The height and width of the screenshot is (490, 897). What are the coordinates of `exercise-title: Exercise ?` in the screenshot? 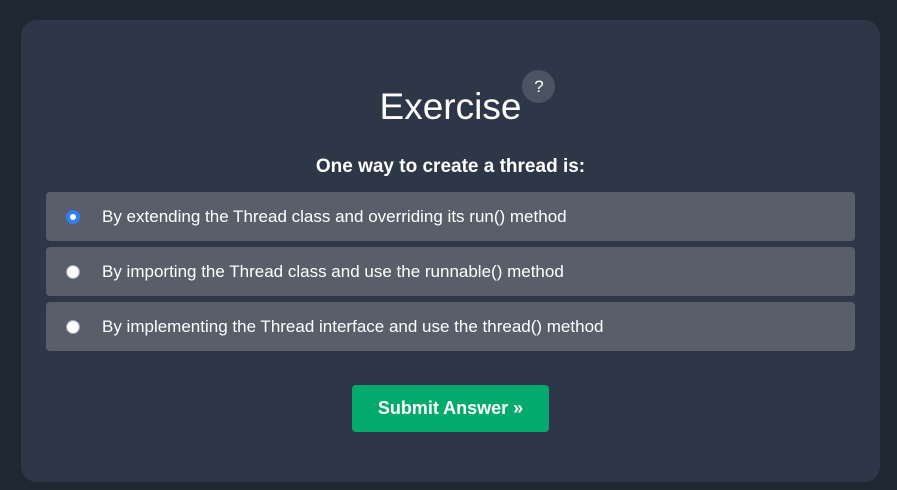 It's located at (467, 99).